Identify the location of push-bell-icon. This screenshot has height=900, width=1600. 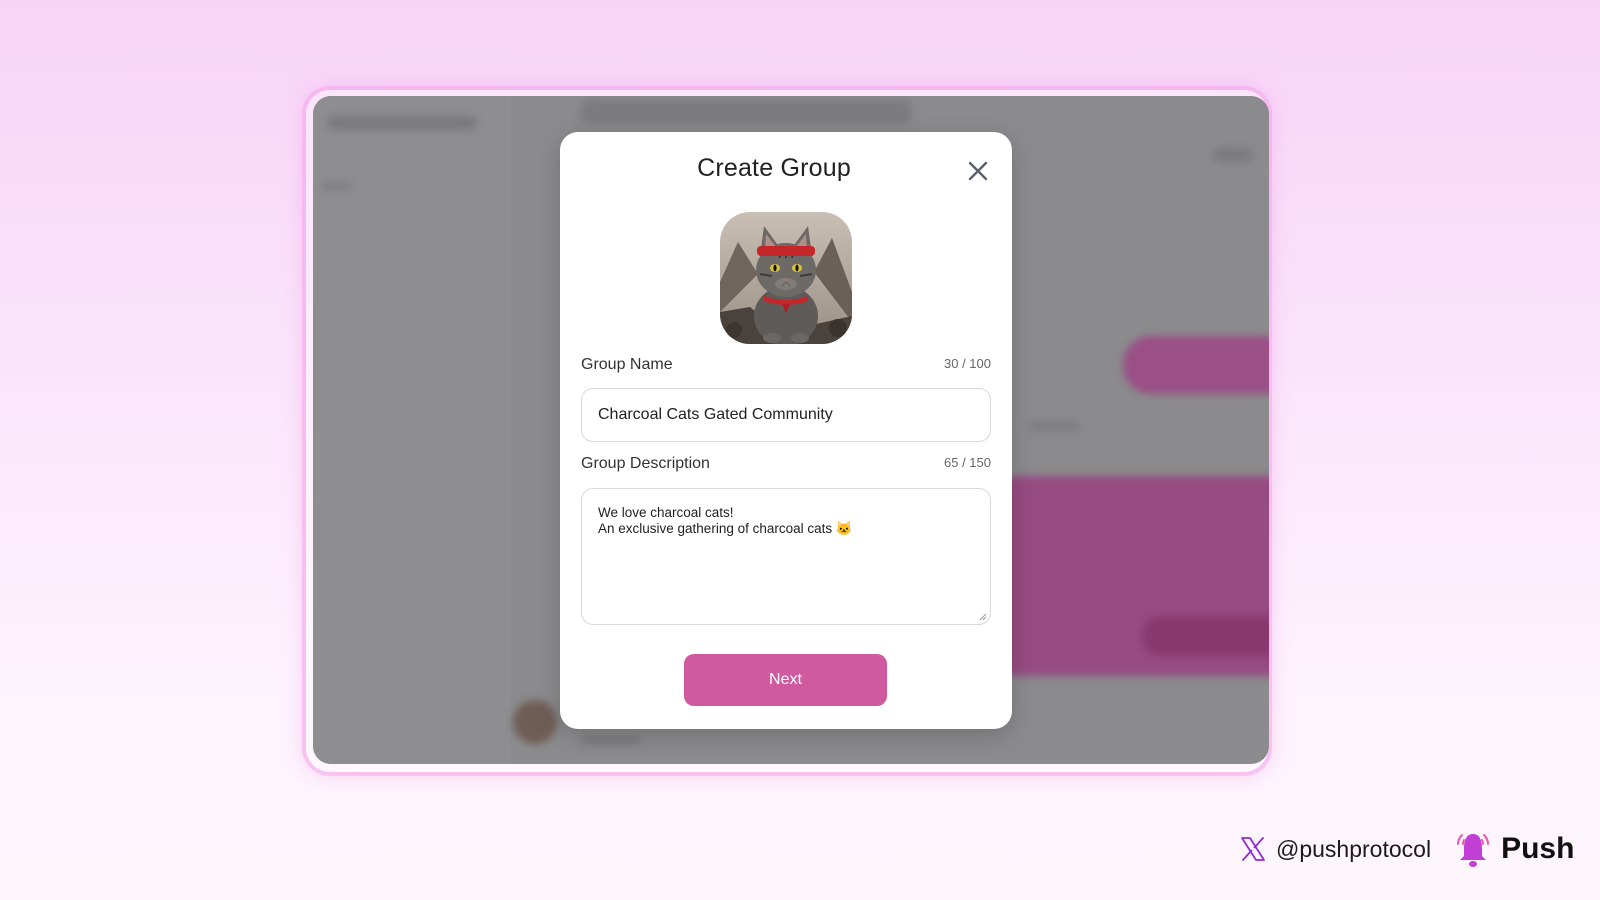
(1473, 850).